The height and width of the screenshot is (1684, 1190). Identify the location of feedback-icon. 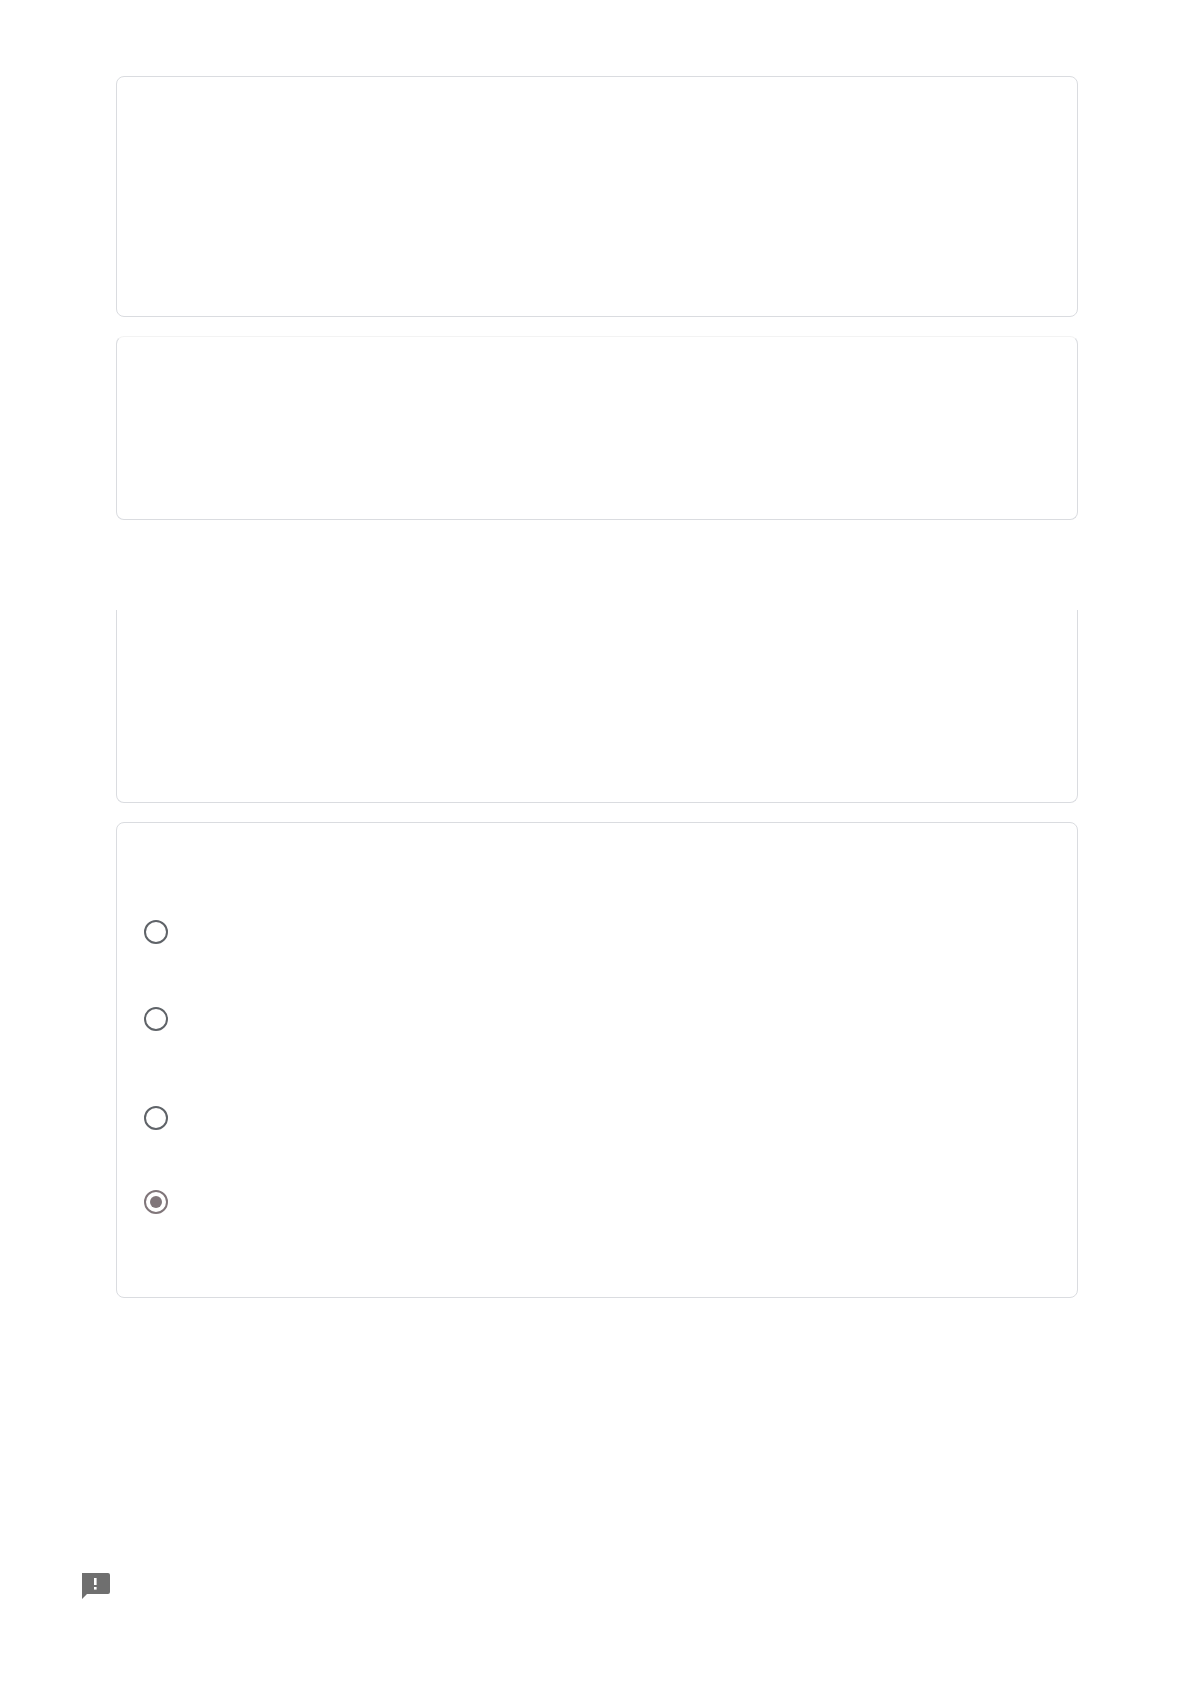
(95, 1586).